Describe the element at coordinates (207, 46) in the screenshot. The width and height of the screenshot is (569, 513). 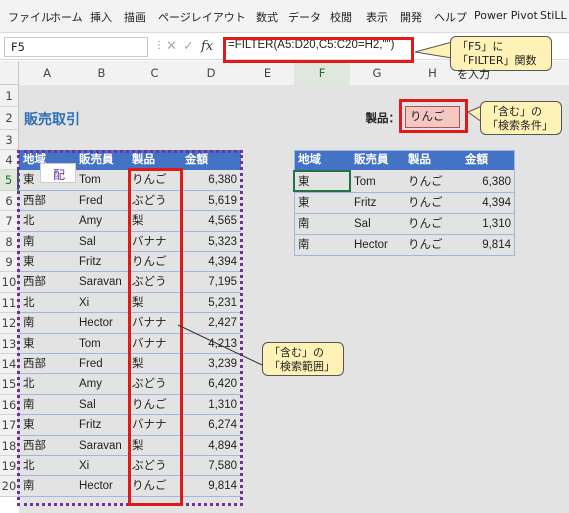
I see `insert-function-icon: fx` at that location.